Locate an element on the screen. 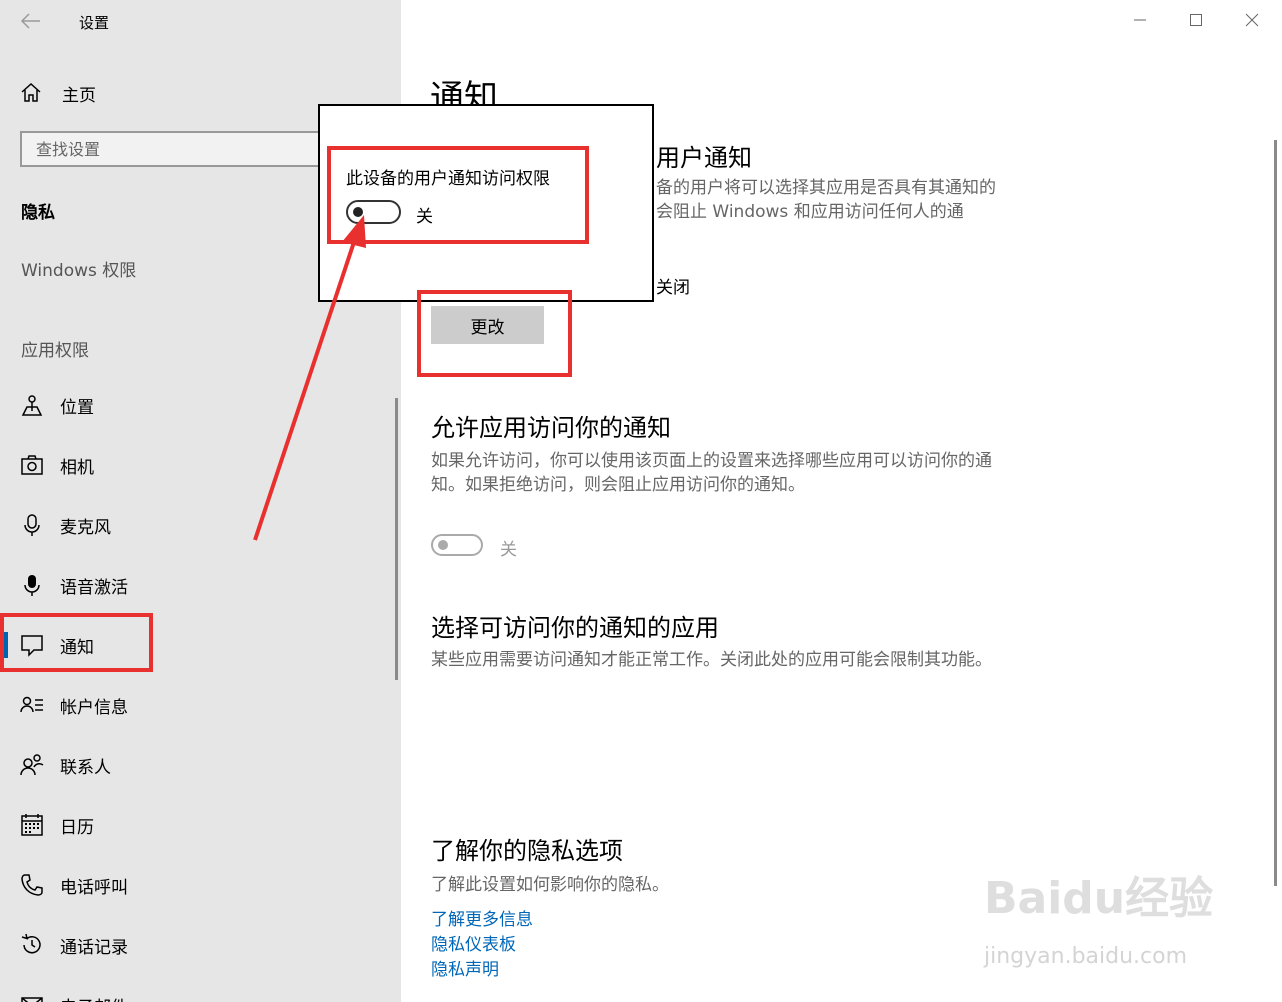  annotation-arrow is located at coordinates (309, 378).